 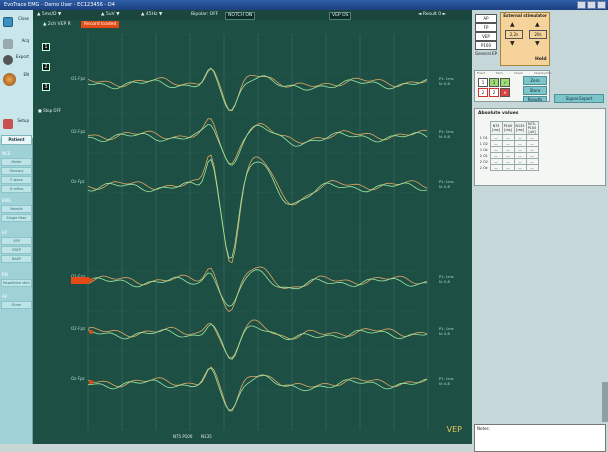 What do you see at coordinates (483, 428) in the screenshot?
I see `notes-label: Notes:` at bounding box center [483, 428].